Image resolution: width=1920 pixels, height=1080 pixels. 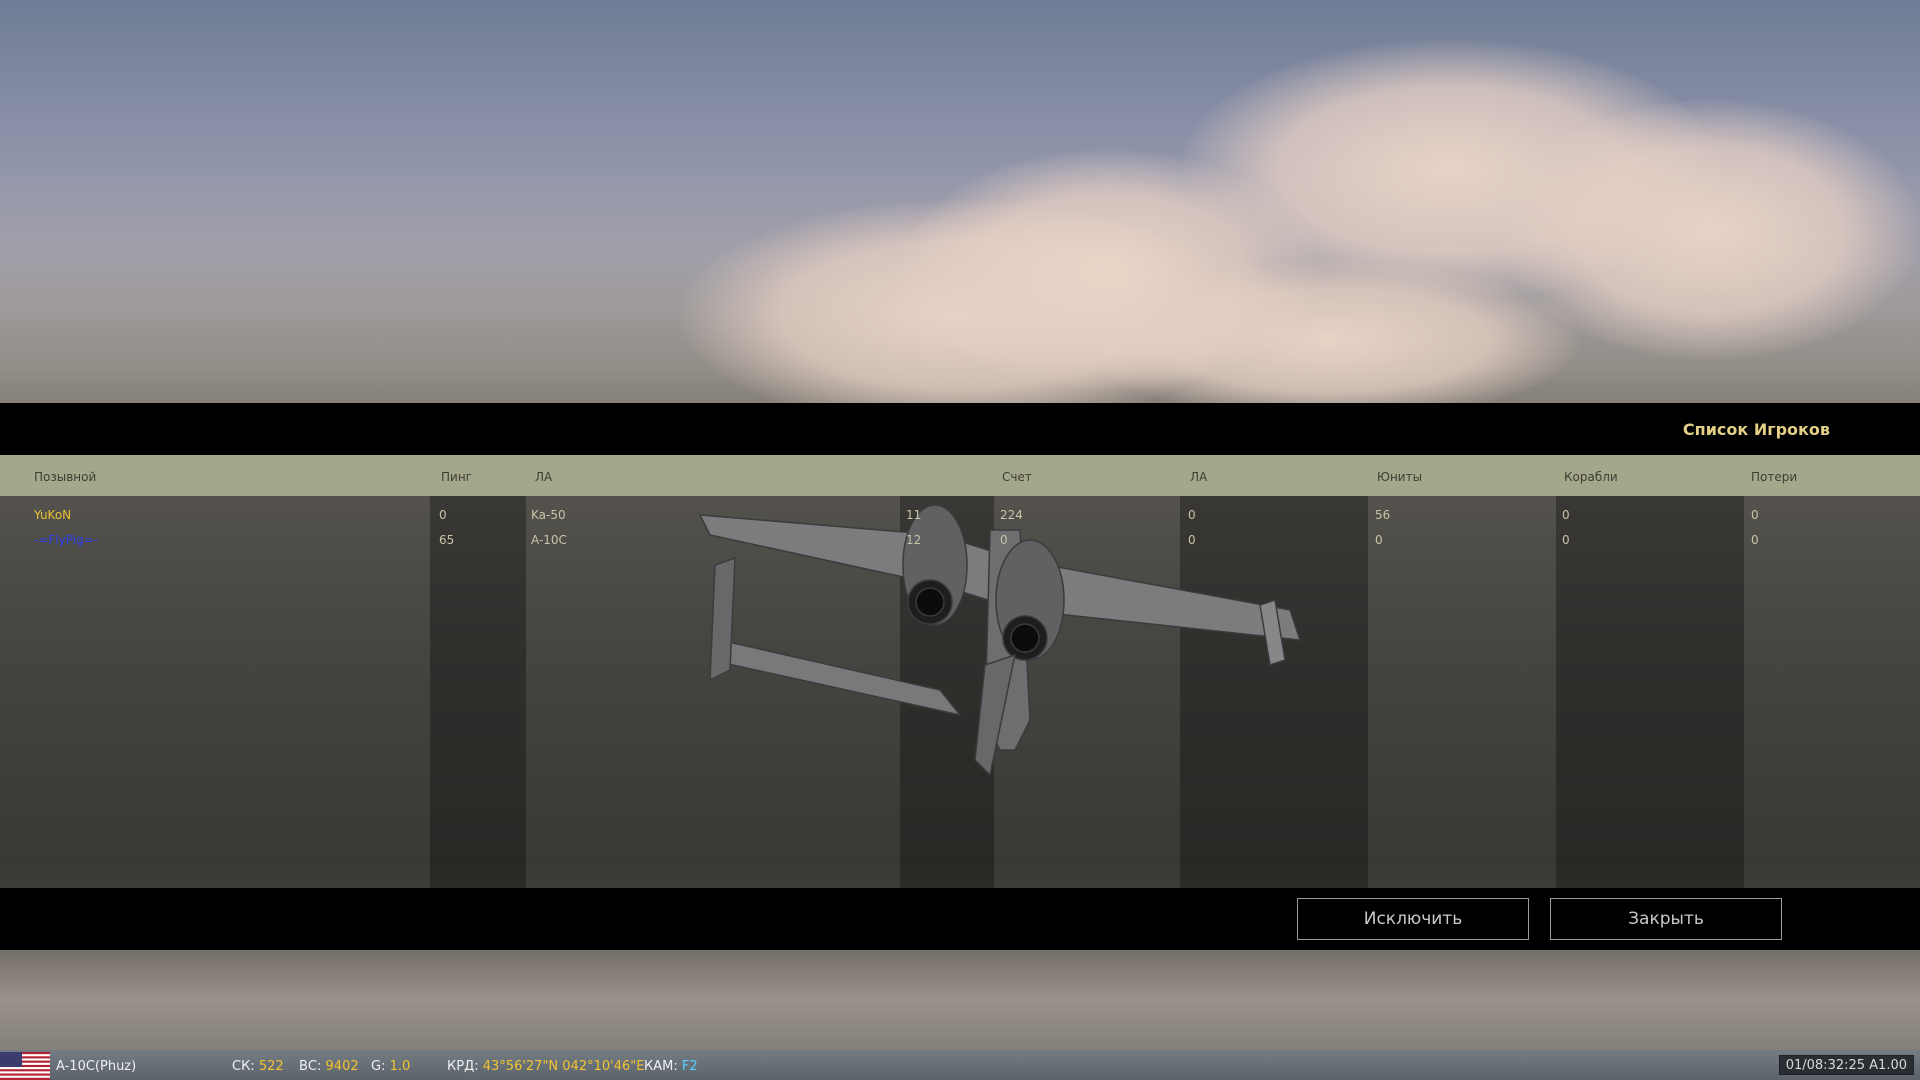 What do you see at coordinates (1591, 477) in the screenshot?
I see `column-ships: Корабли` at bounding box center [1591, 477].